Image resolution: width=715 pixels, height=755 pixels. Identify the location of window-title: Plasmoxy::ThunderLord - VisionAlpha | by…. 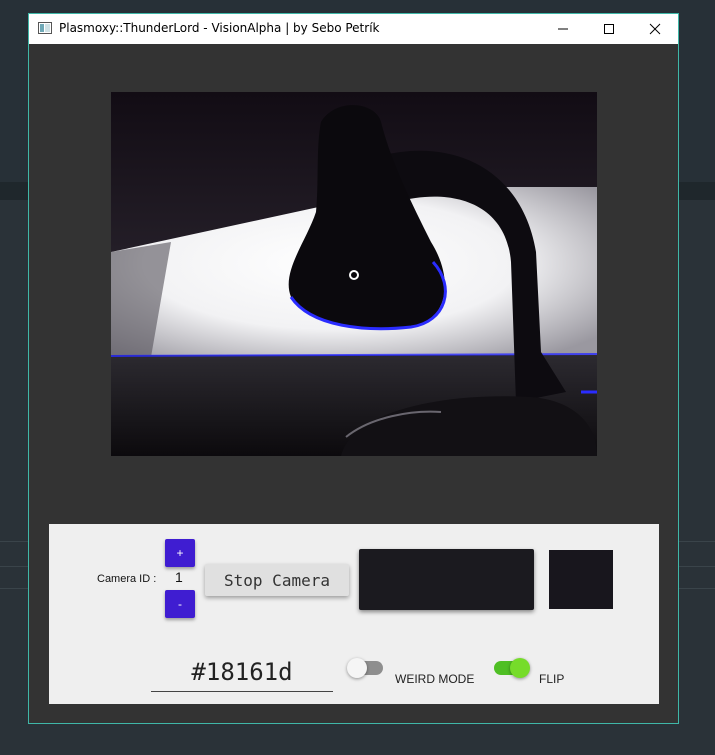
(219, 28).